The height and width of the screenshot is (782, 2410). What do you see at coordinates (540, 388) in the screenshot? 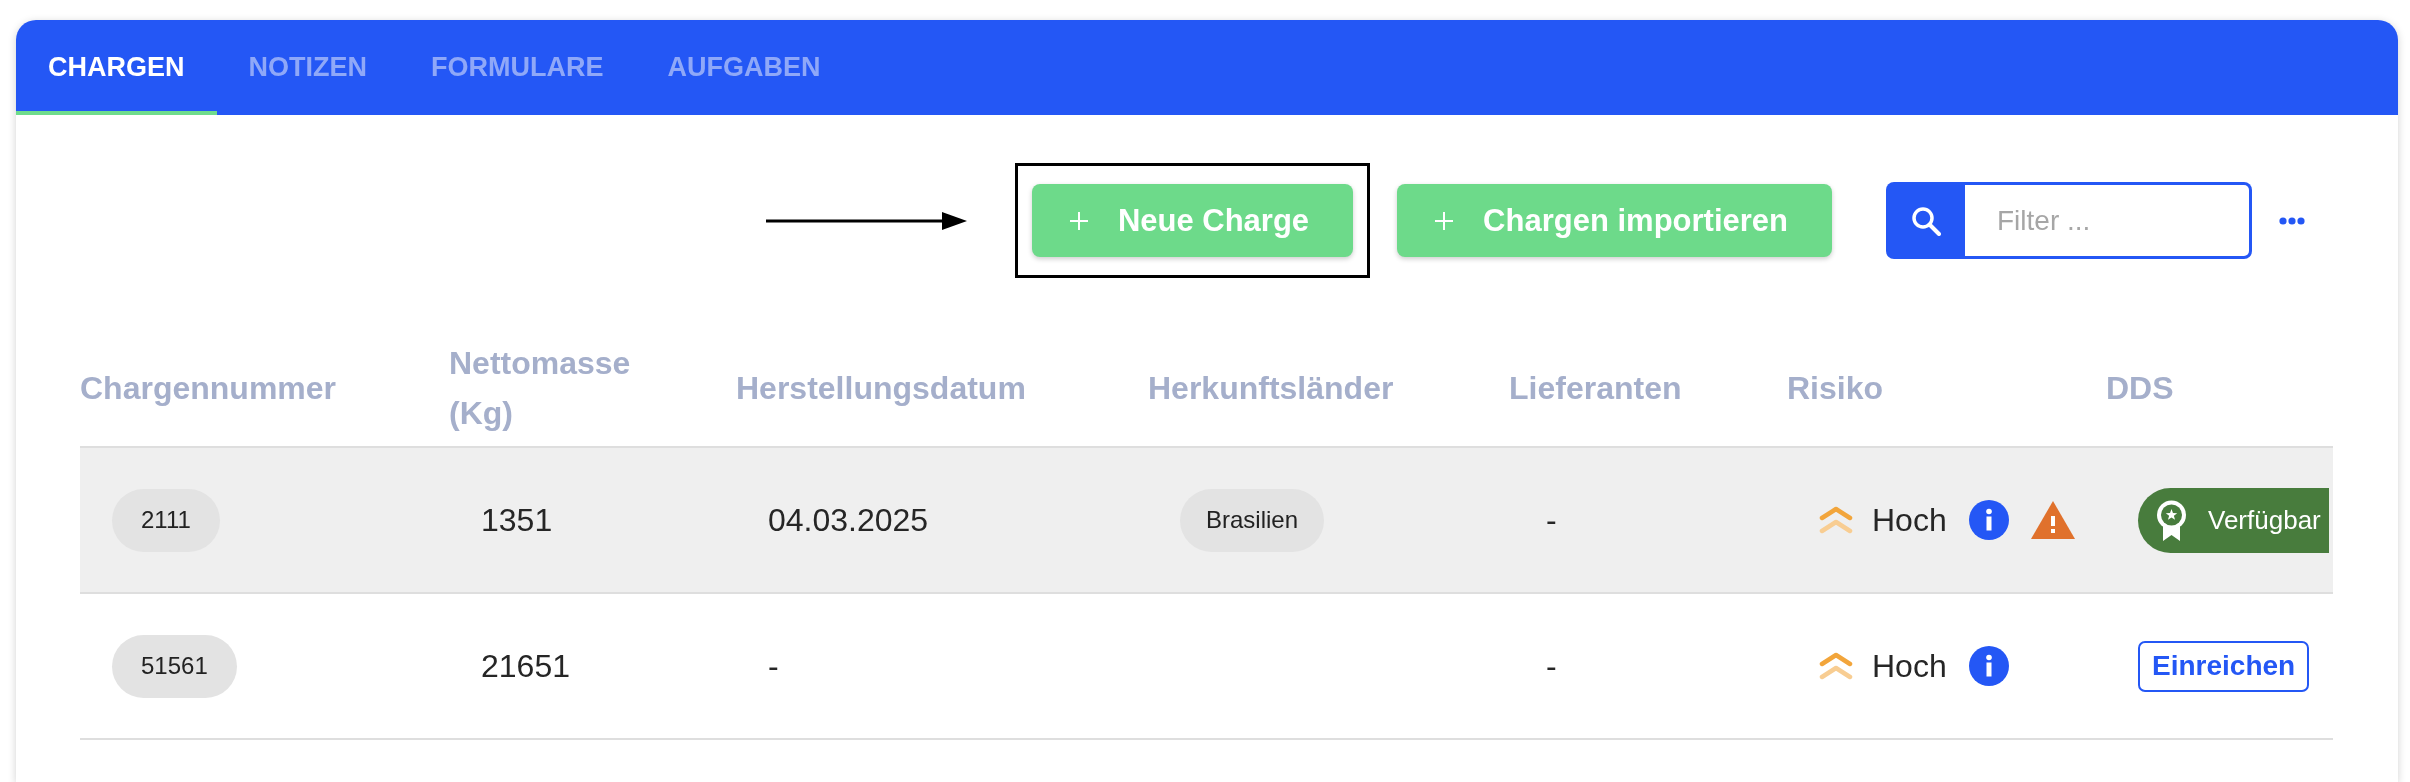
I see `column-header: Nettomasse (Kg)` at bounding box center [540, 388].